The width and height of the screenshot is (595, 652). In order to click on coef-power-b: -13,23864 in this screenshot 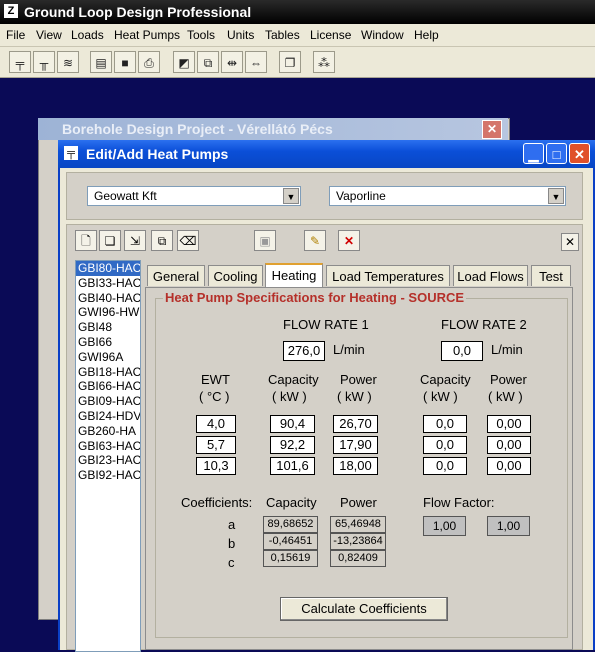, I will do `click(358, 541)`.